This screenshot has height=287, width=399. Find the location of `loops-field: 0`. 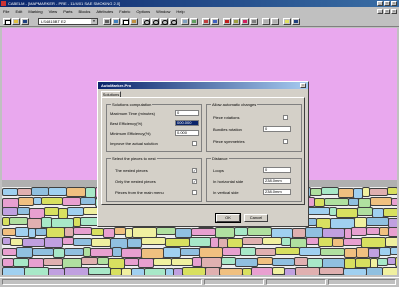

loops-field: 0 is located at coordinates (277, 170).